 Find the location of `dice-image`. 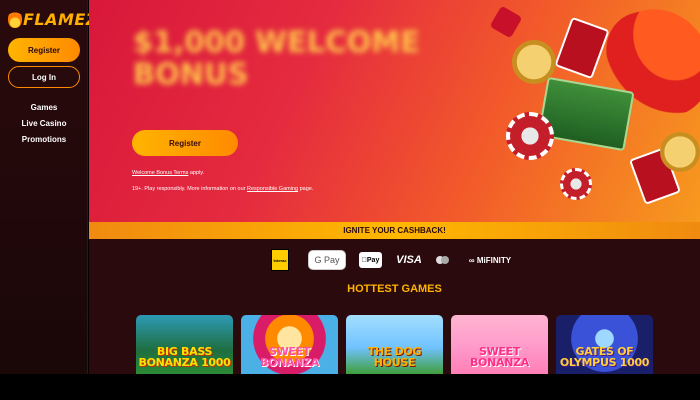

dice-image is located at coordinates (506, 22).